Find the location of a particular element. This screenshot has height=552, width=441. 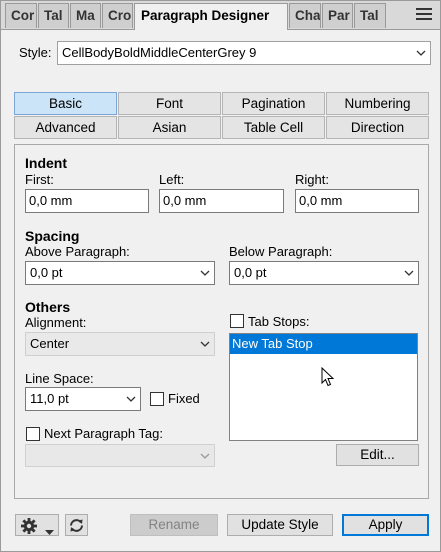

right-indent-label: Right: is located at coordinates (312, 179).